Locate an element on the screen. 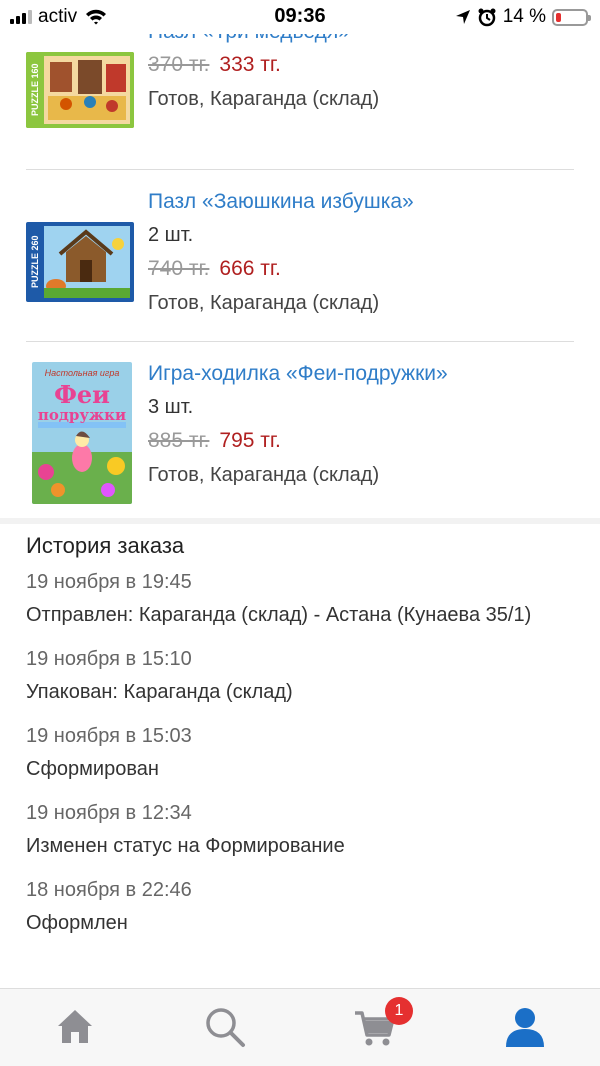 The image size is (600, 1066). history-date: 19 ноября в 15:10 is located at coordinates (109, 659).